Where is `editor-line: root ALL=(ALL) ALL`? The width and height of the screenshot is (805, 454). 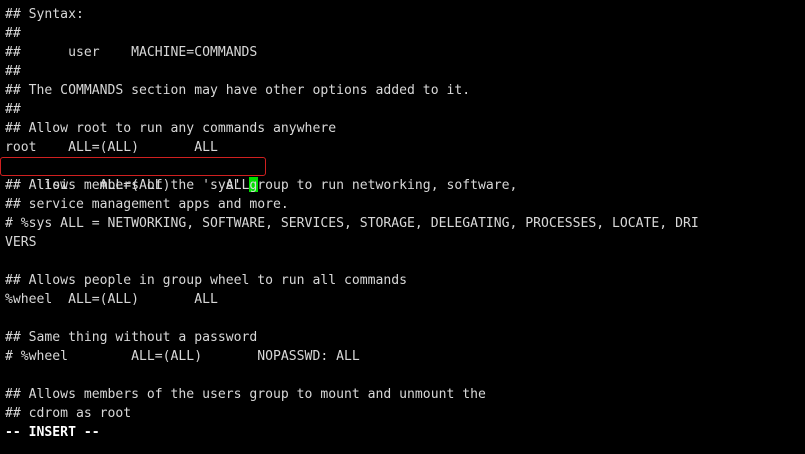
editor-line: root ALL=(ALL) ALL is located at coordinates (111, 147).